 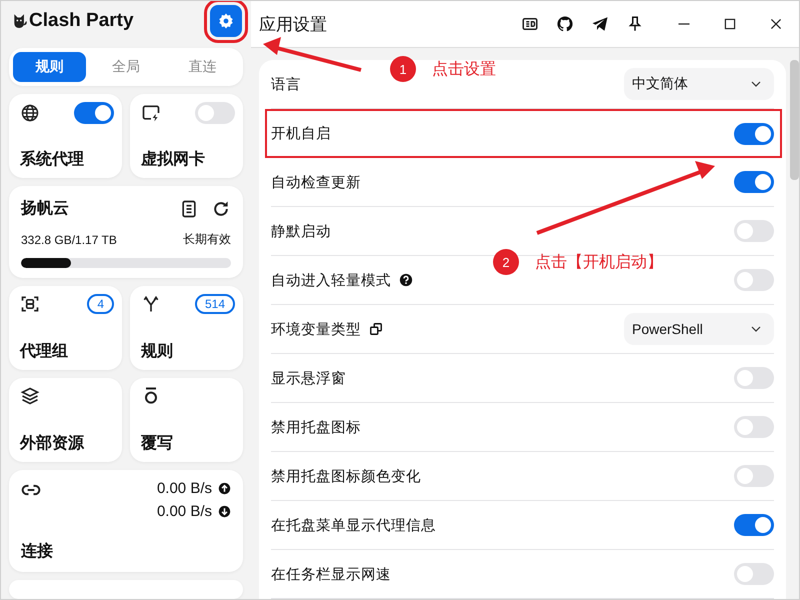 What do you see at coordinates (126, 67) in the screenshot?
I see `mode-tab: 全局` at bounding box center [126, 67].